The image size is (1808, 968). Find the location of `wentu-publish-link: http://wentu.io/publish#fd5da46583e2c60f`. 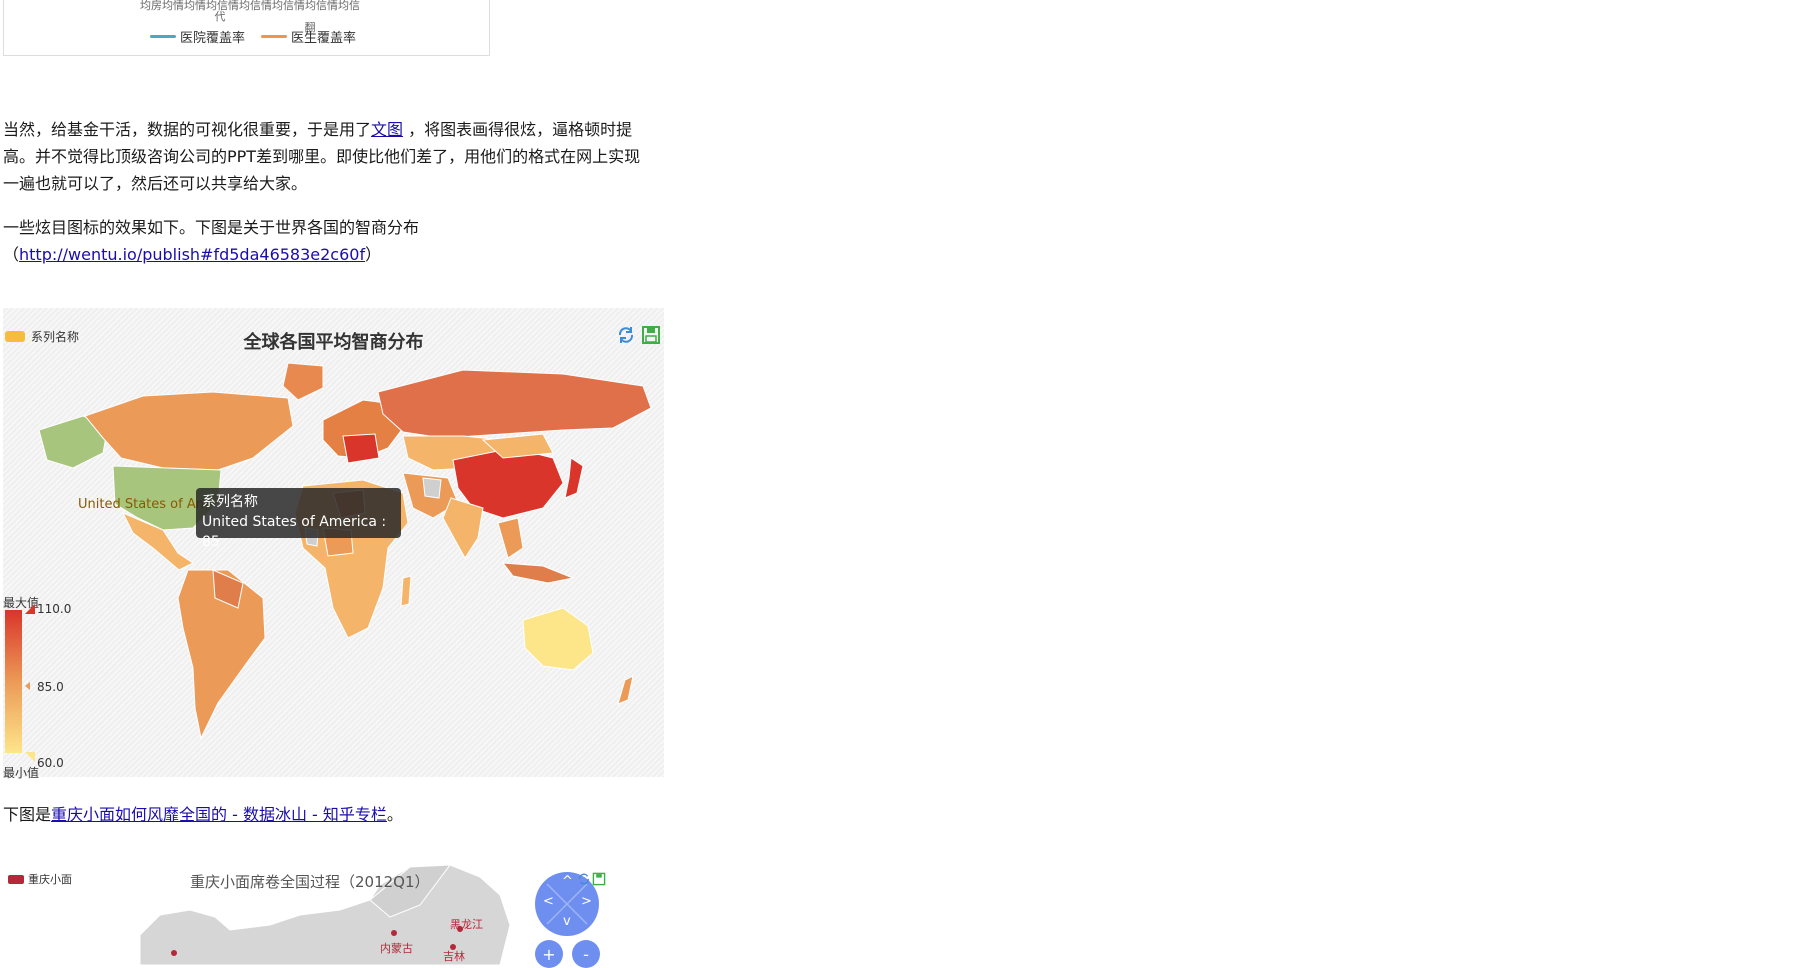

wentu-publish-link: http://wentu.io/publish#fd5da46583e2c60f is located at coordinates (192, 254).